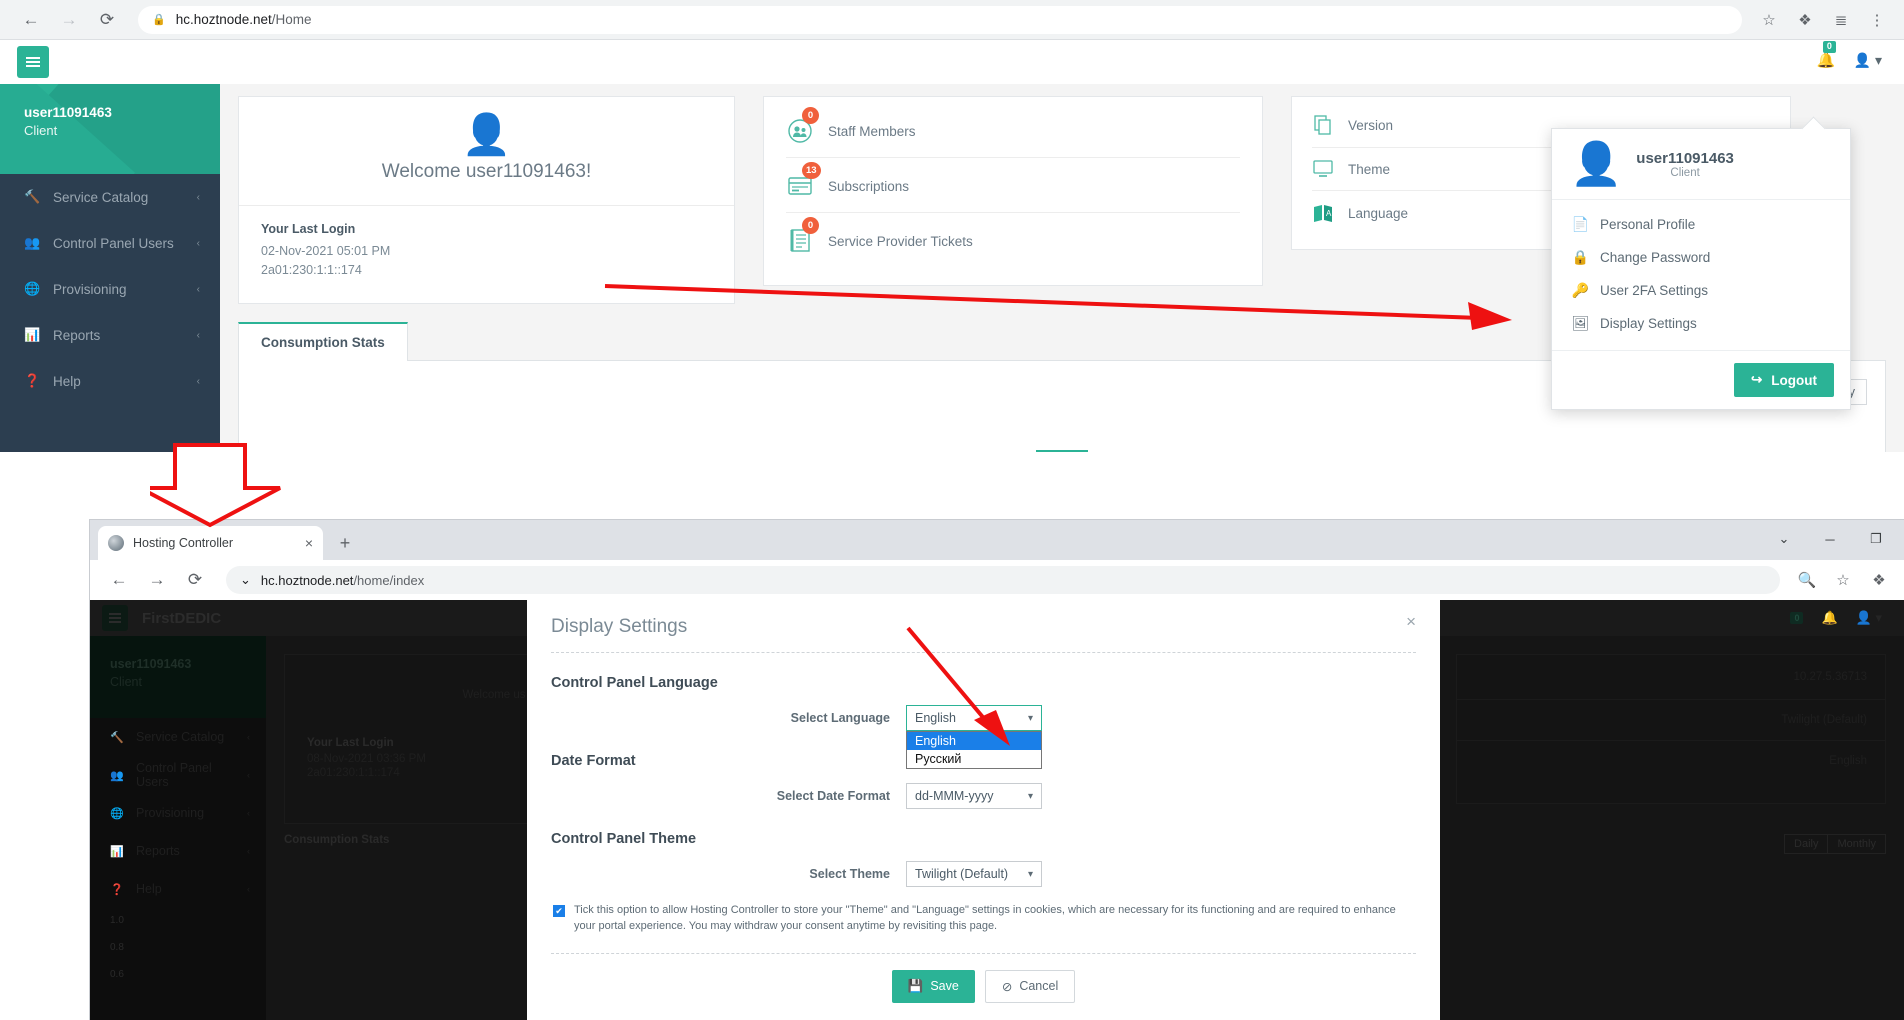 The image size is (1904, 1020). Describe the element at coordinates (1876, 539) in the screenshot. I see `maximize-icon: ❐` at that location.